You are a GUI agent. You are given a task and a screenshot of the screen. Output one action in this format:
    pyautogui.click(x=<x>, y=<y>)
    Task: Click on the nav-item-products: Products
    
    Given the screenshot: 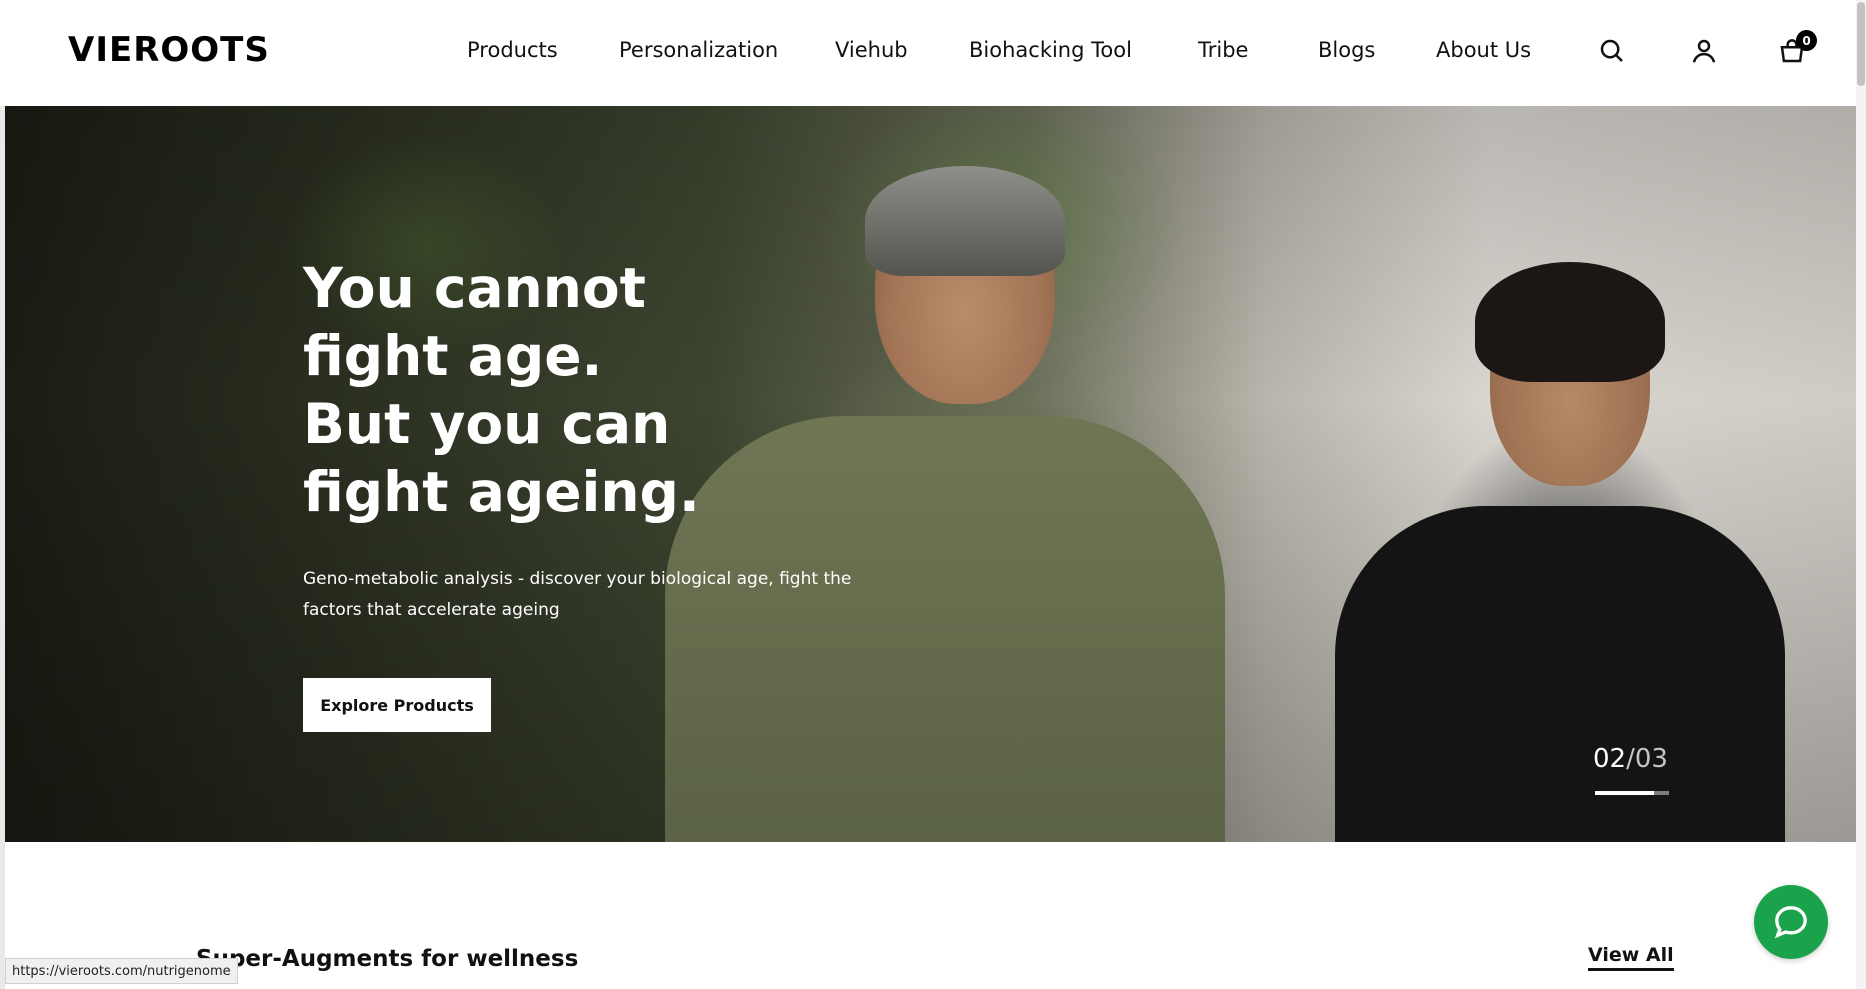 What is the action you would take?
    pyautogui.click(x=512, y=50)
    